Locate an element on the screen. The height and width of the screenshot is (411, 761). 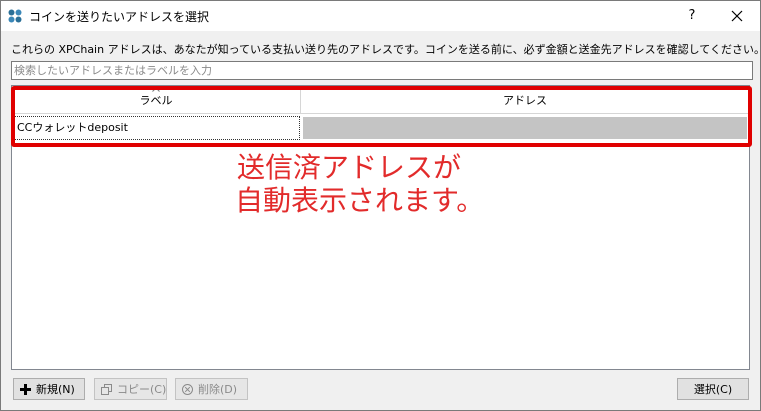
close-icon is located at coordinates (737, 16).